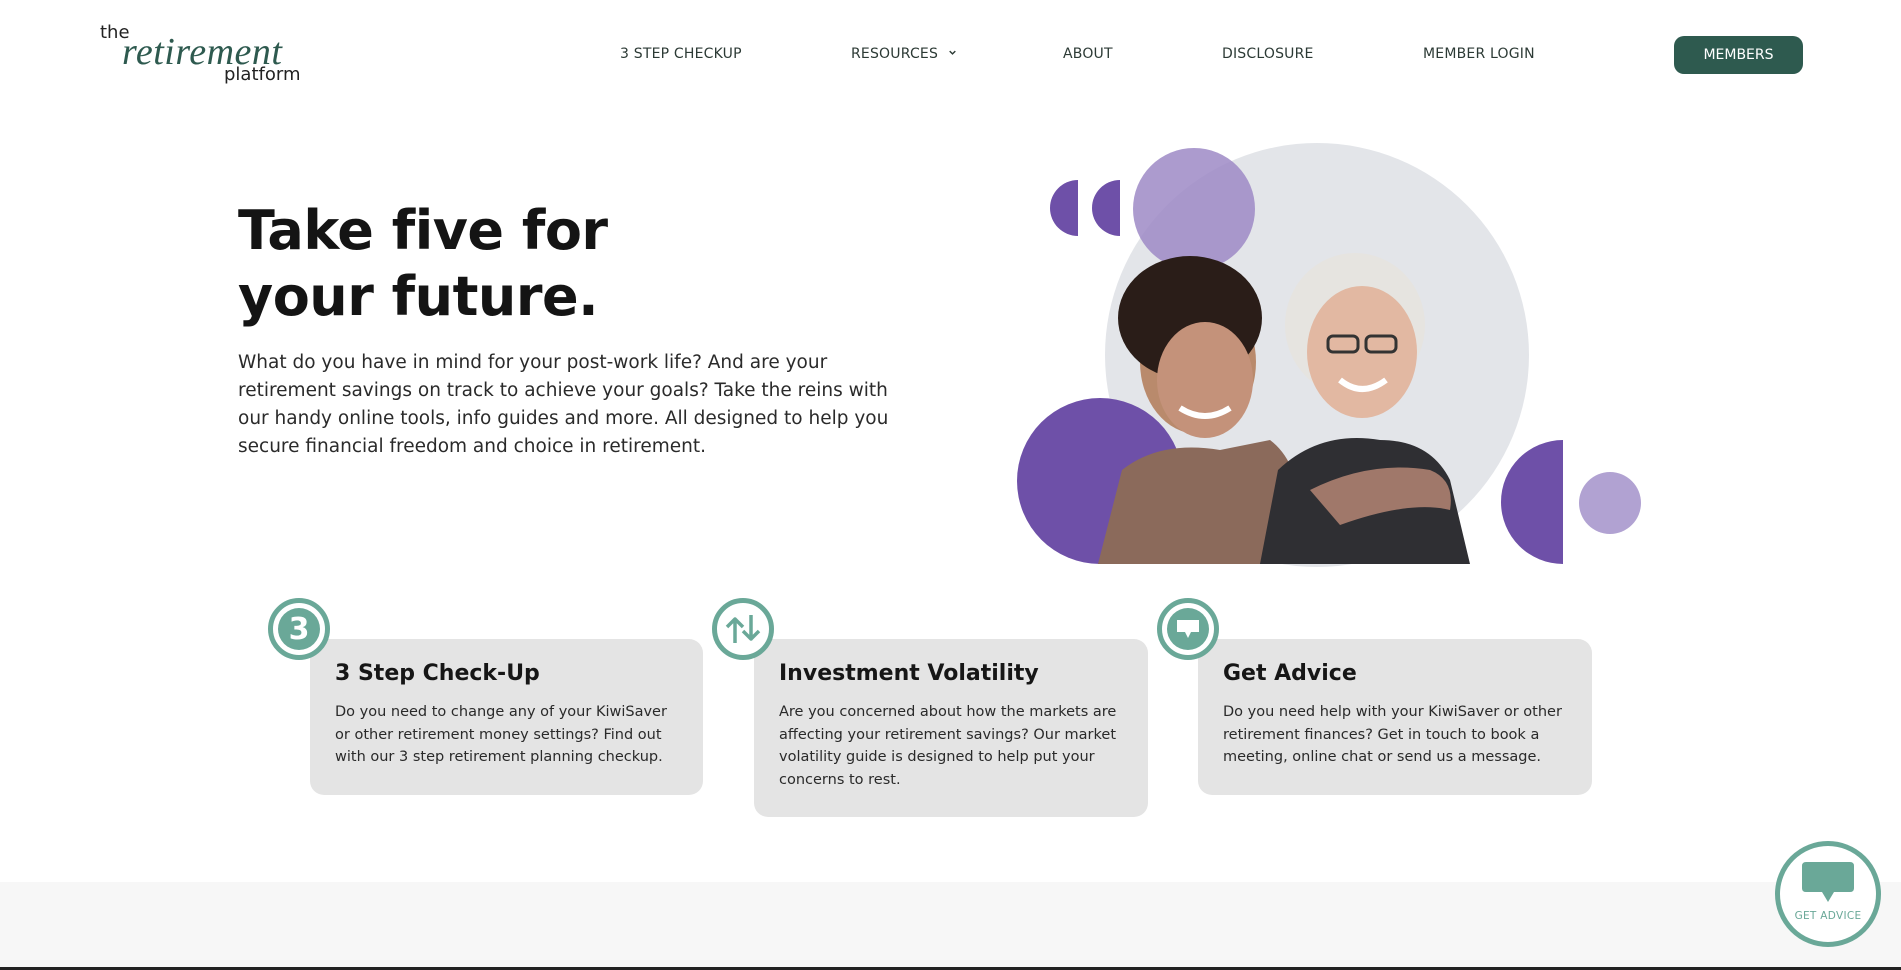 This screenshot has width=1901, height=970. Describe the element at coordinates (909, 673) in the screenshot. I see `card-title: Investment Volatility` at that location.